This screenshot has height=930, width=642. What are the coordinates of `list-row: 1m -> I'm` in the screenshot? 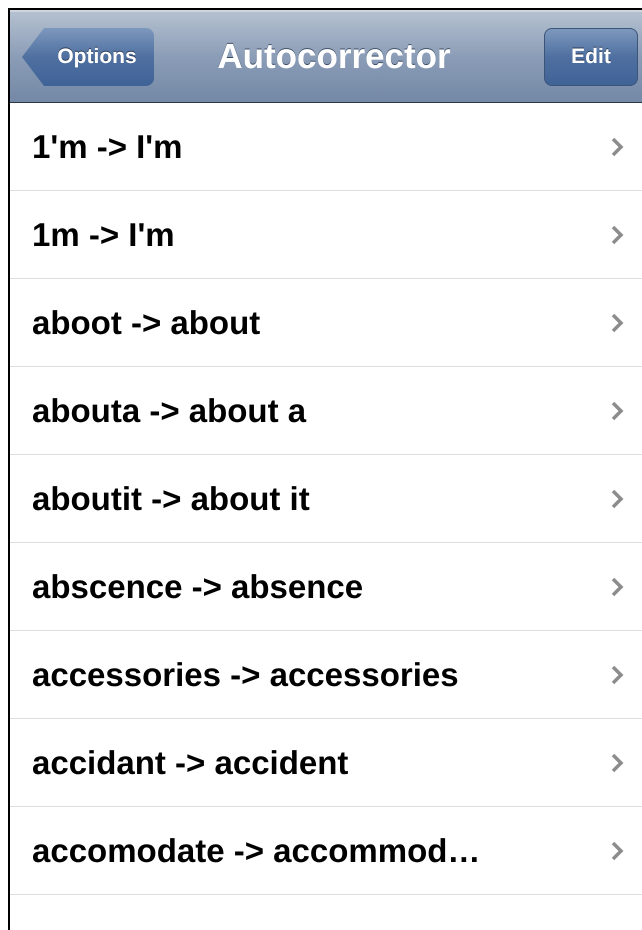 It's located at (326, 235).